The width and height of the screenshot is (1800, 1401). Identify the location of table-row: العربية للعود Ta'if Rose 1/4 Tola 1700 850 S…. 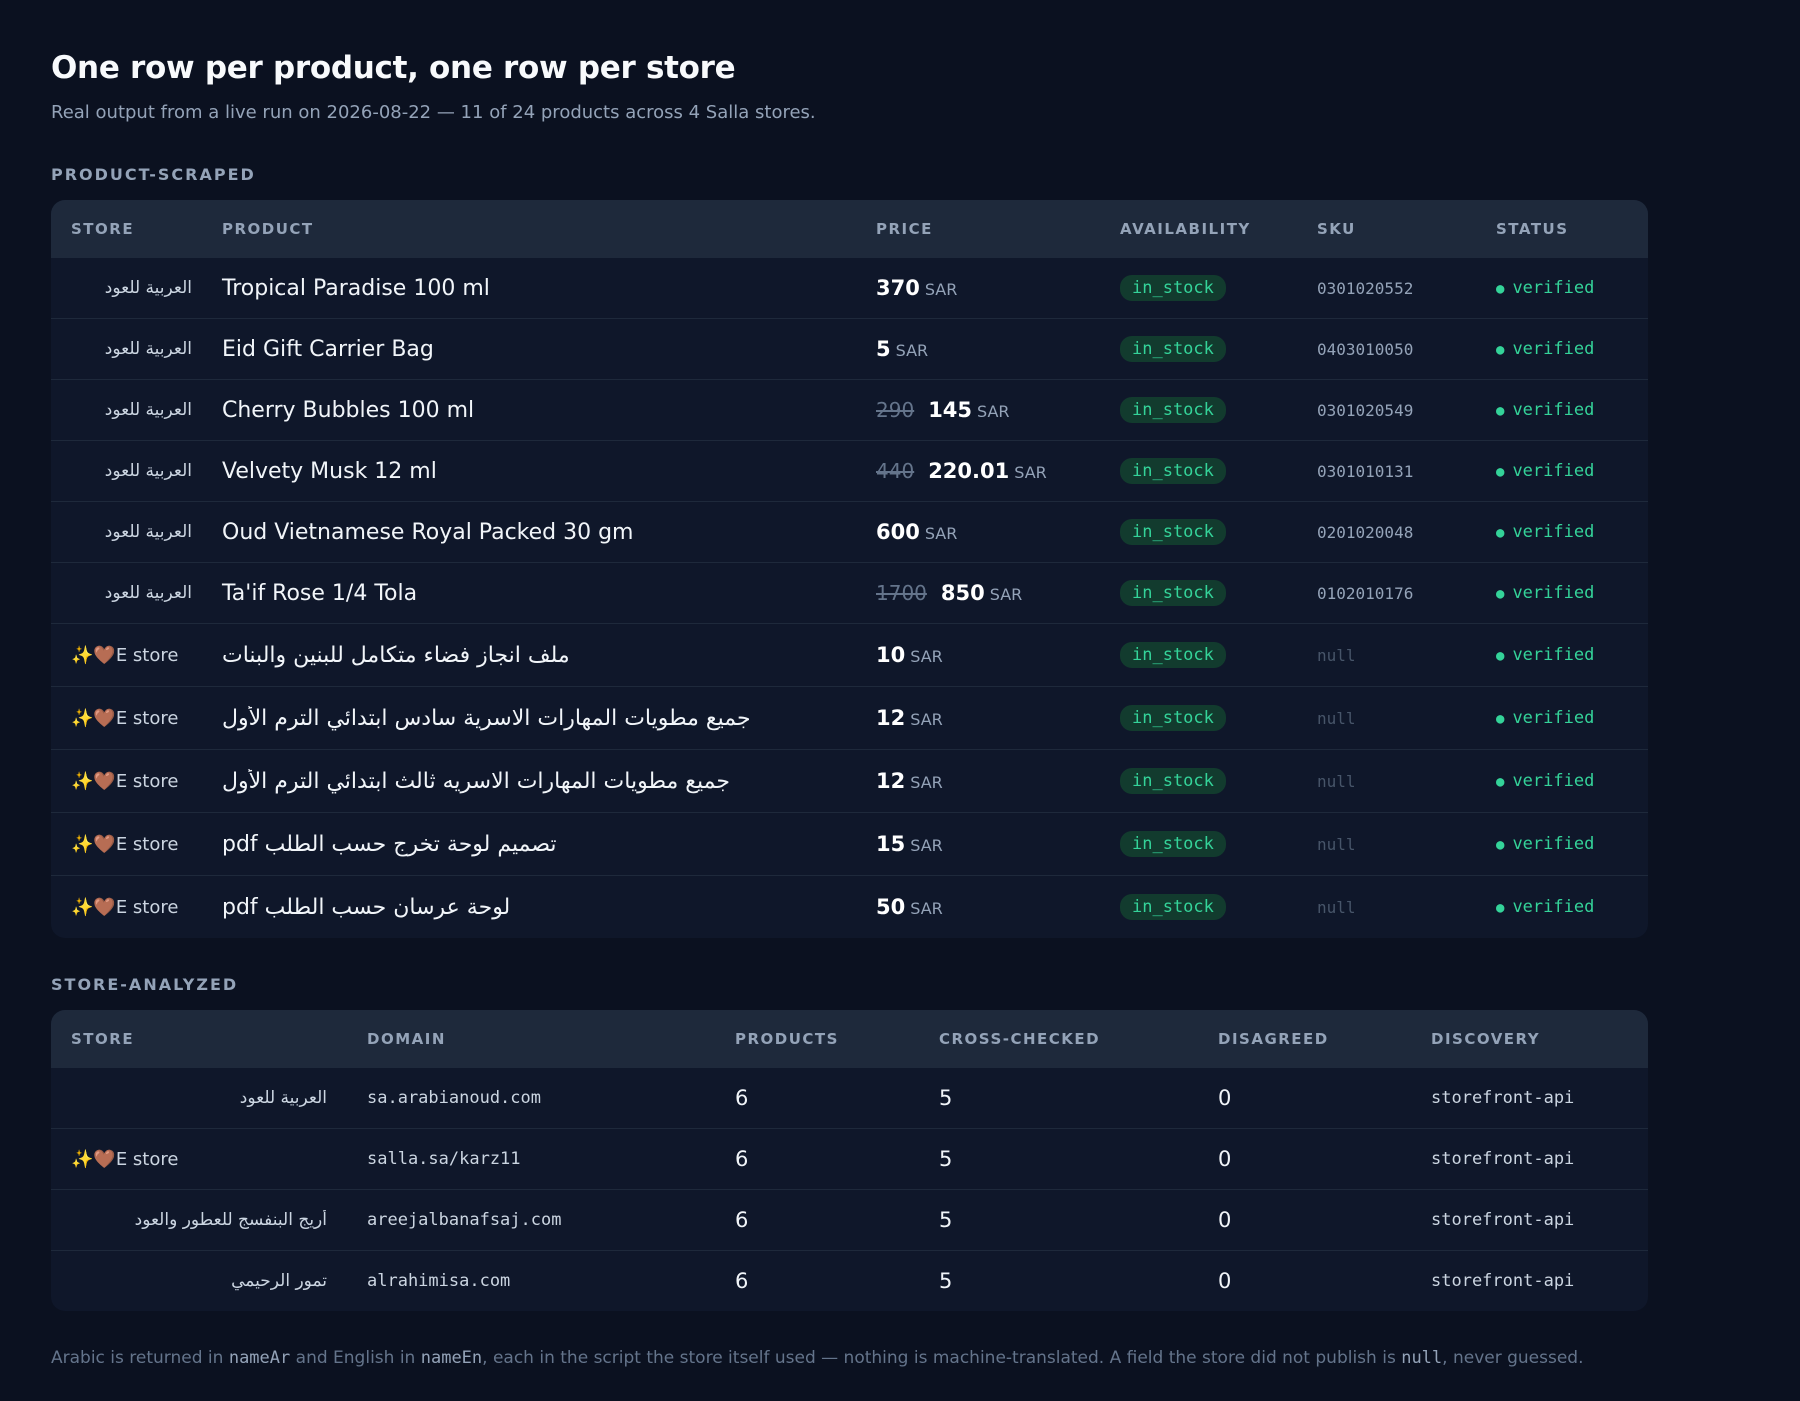
(849, 592).